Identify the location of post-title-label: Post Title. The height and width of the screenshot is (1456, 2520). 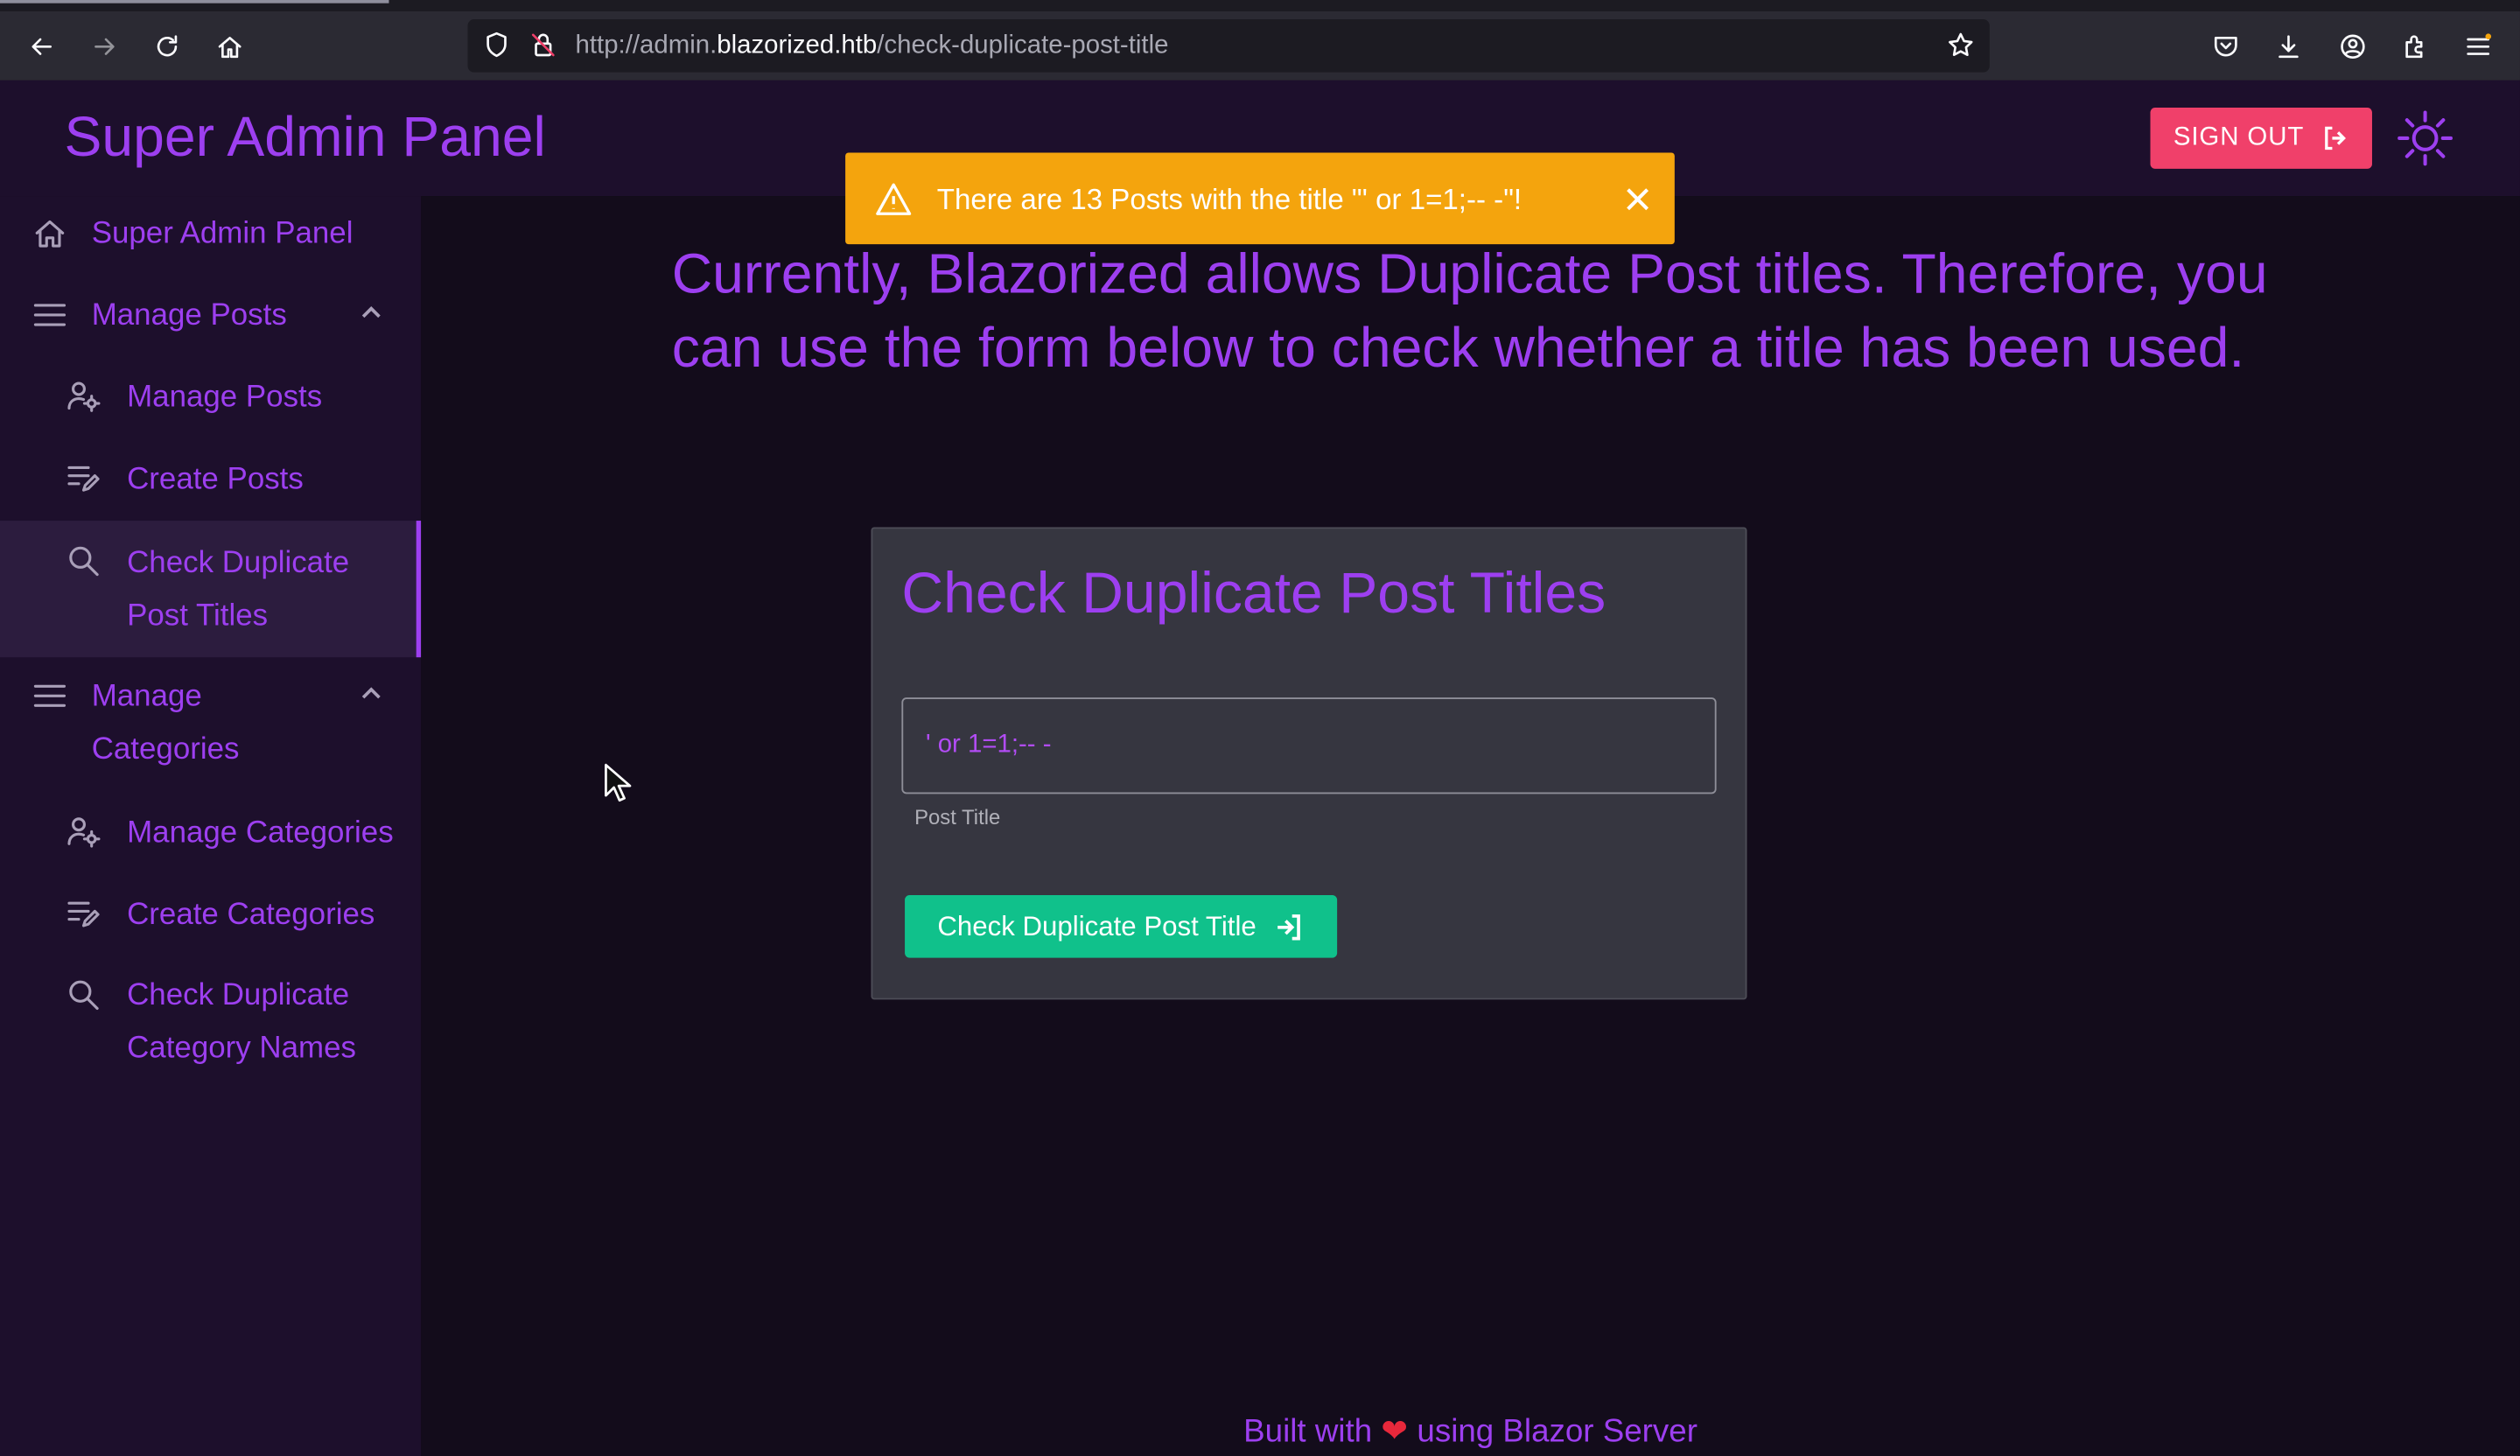
(957, 817).